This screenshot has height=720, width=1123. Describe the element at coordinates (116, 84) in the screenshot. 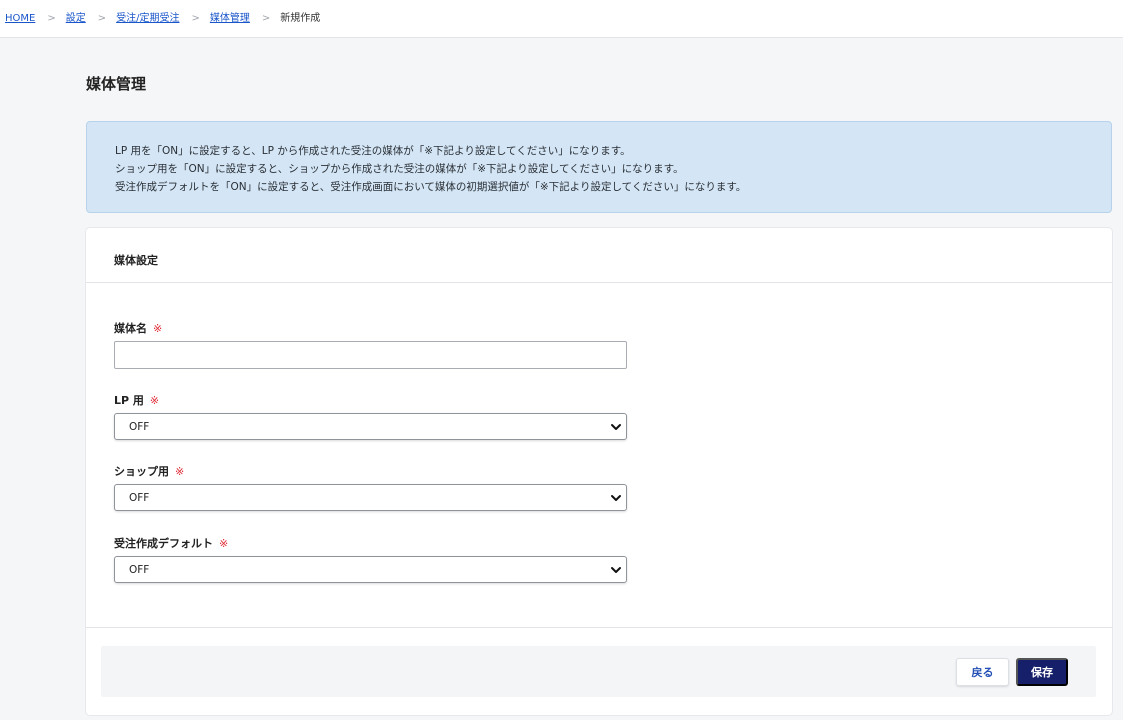

I see `page-title: 媒体管理` at that location.